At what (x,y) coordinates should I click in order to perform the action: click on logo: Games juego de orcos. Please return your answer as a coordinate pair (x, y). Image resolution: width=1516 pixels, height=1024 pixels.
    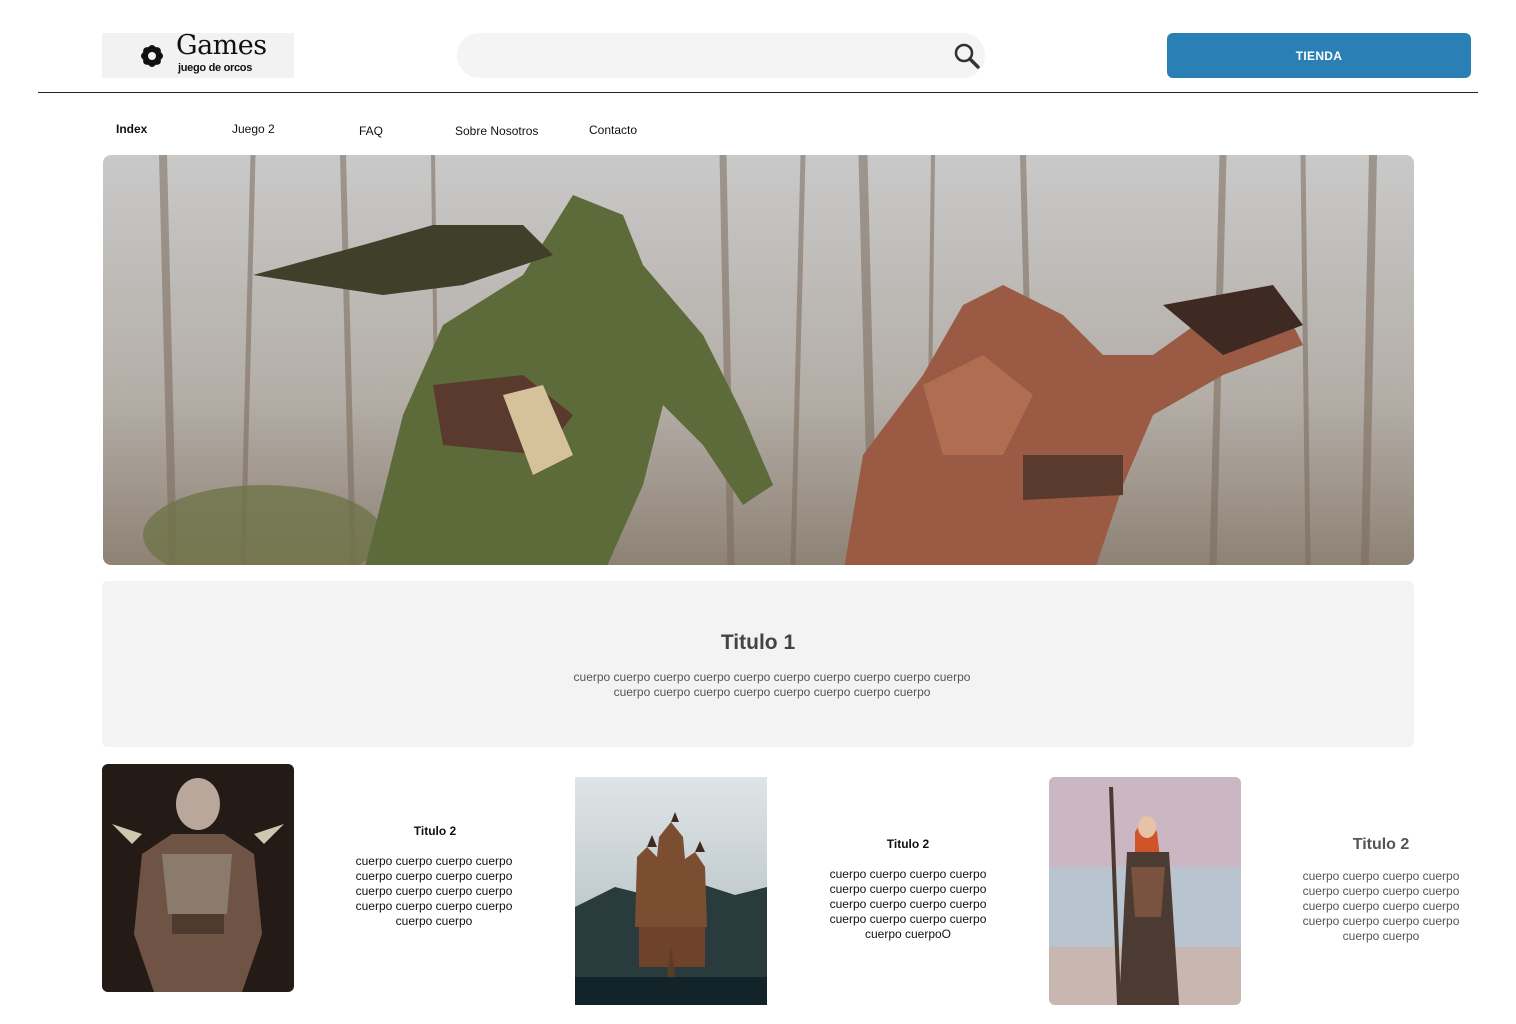
    Looking at the image, I should click on (198, 54).